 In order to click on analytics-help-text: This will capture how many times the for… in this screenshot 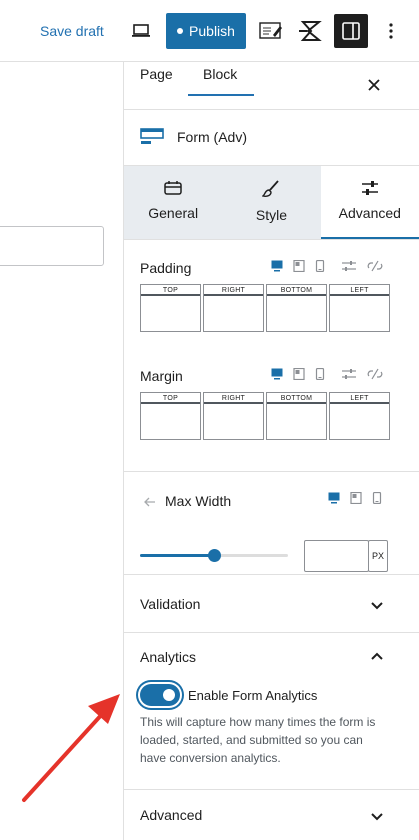, I will do `click(258, 740)`.